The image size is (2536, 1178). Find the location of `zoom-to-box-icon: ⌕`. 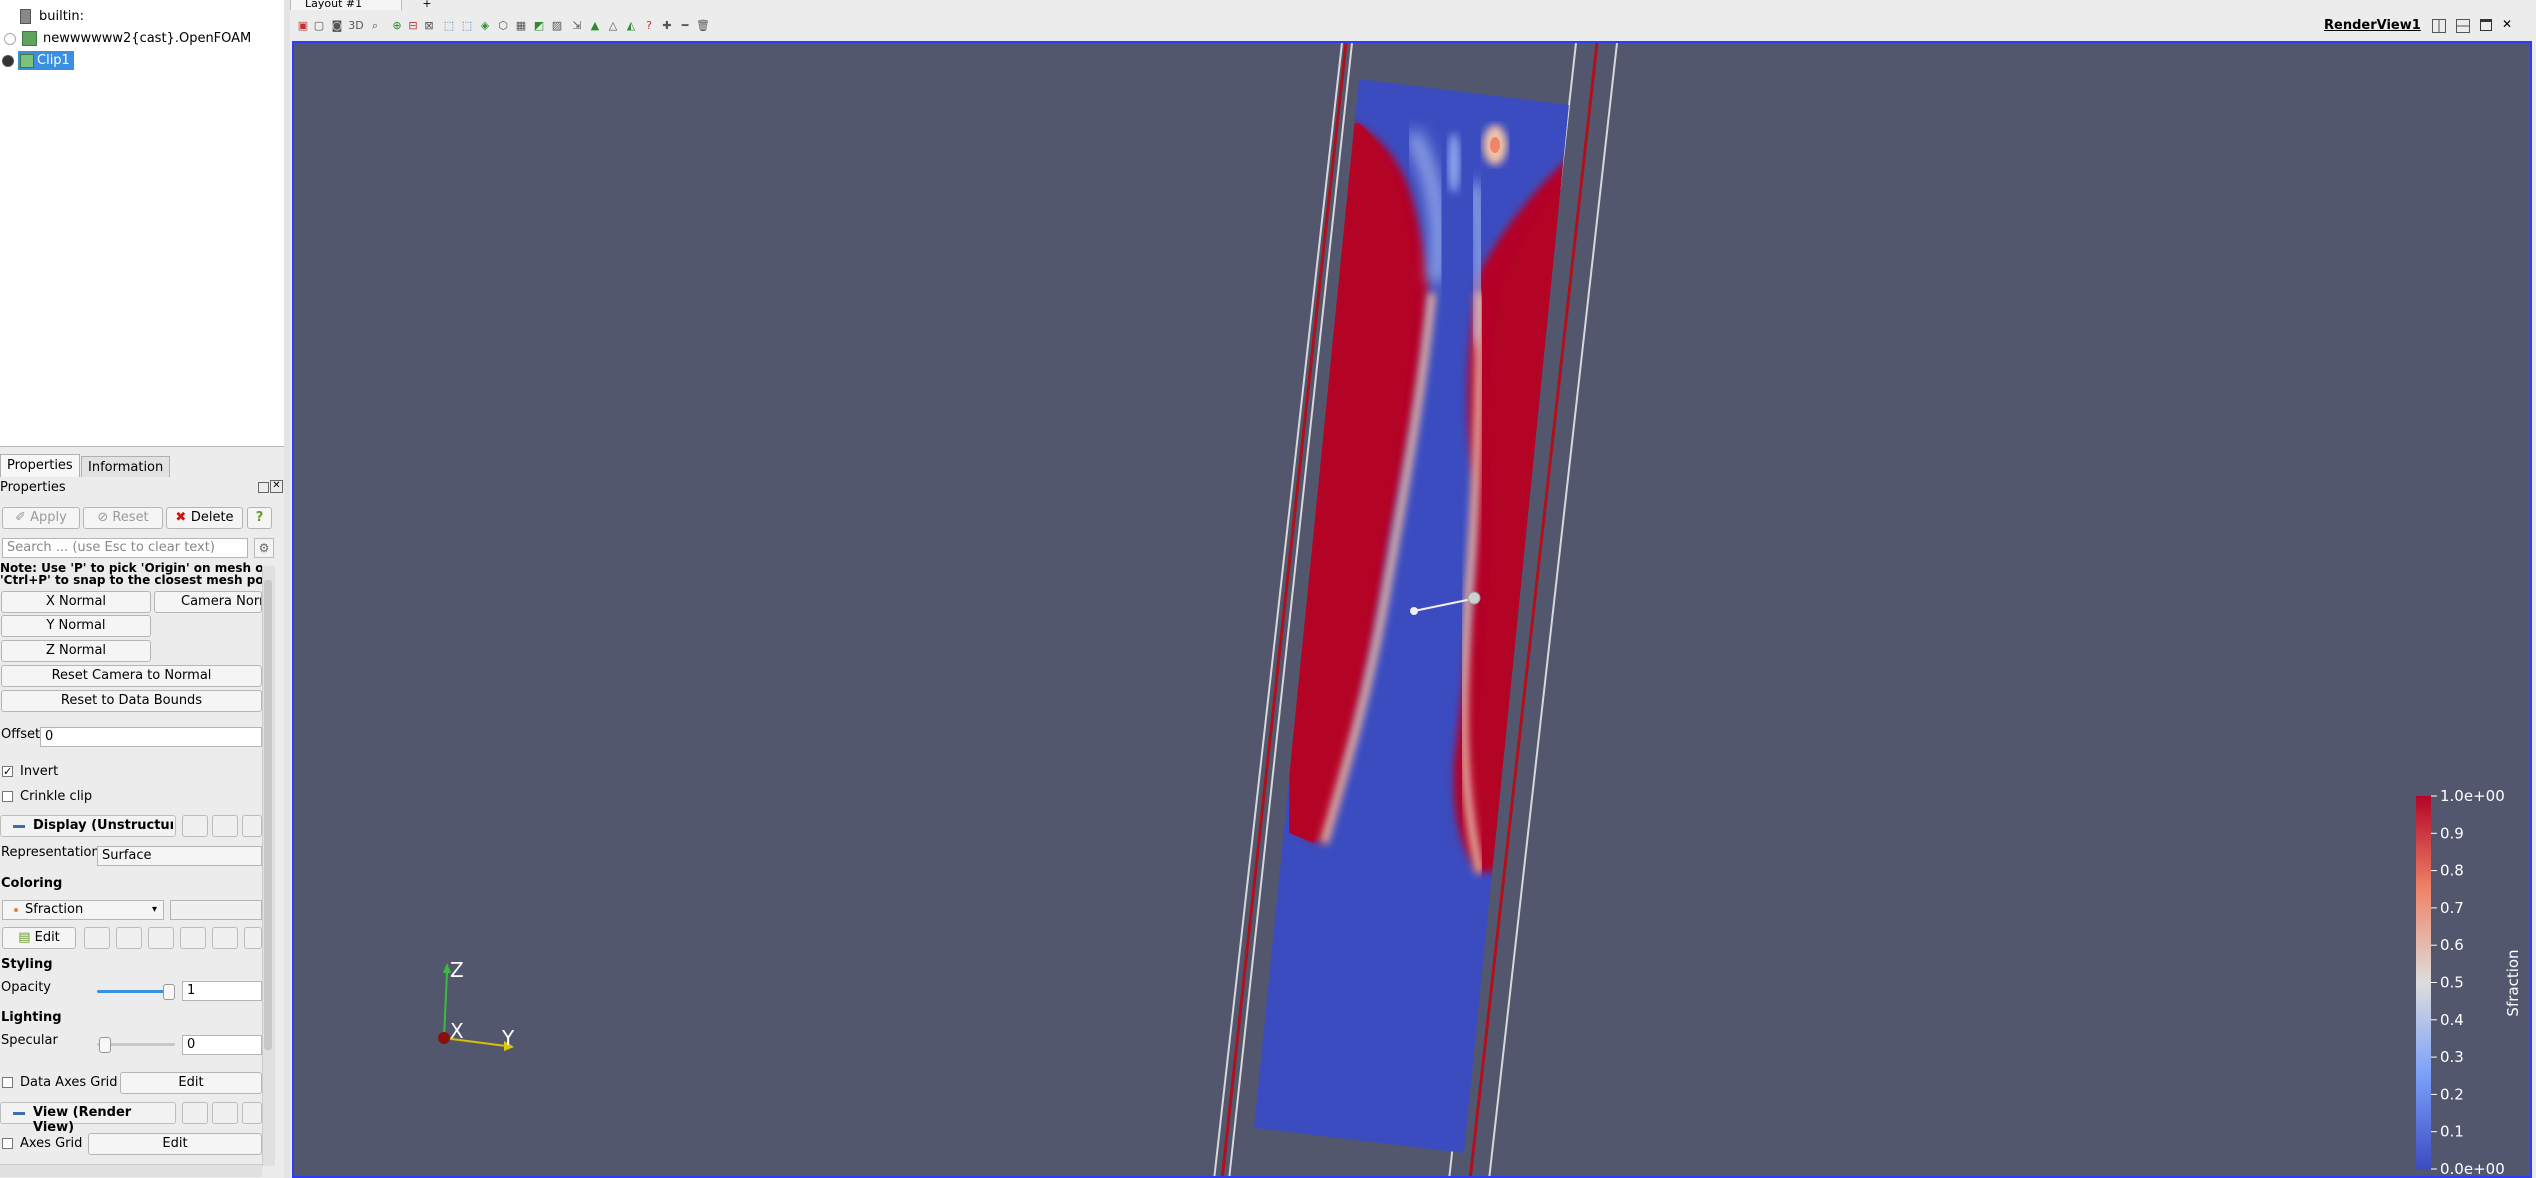

zoom-to-box-icon: ⌕ is located at coordinates (375, 26).